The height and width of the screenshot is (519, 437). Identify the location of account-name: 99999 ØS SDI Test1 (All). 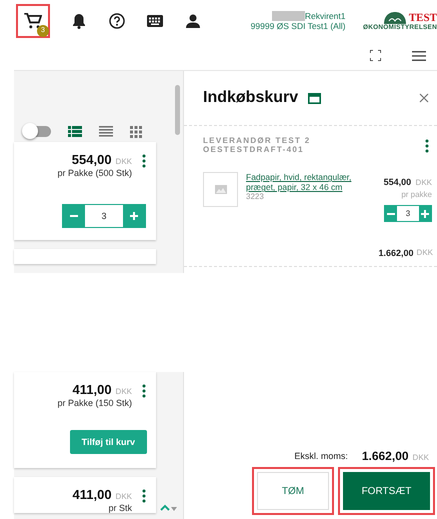
(298, 25).